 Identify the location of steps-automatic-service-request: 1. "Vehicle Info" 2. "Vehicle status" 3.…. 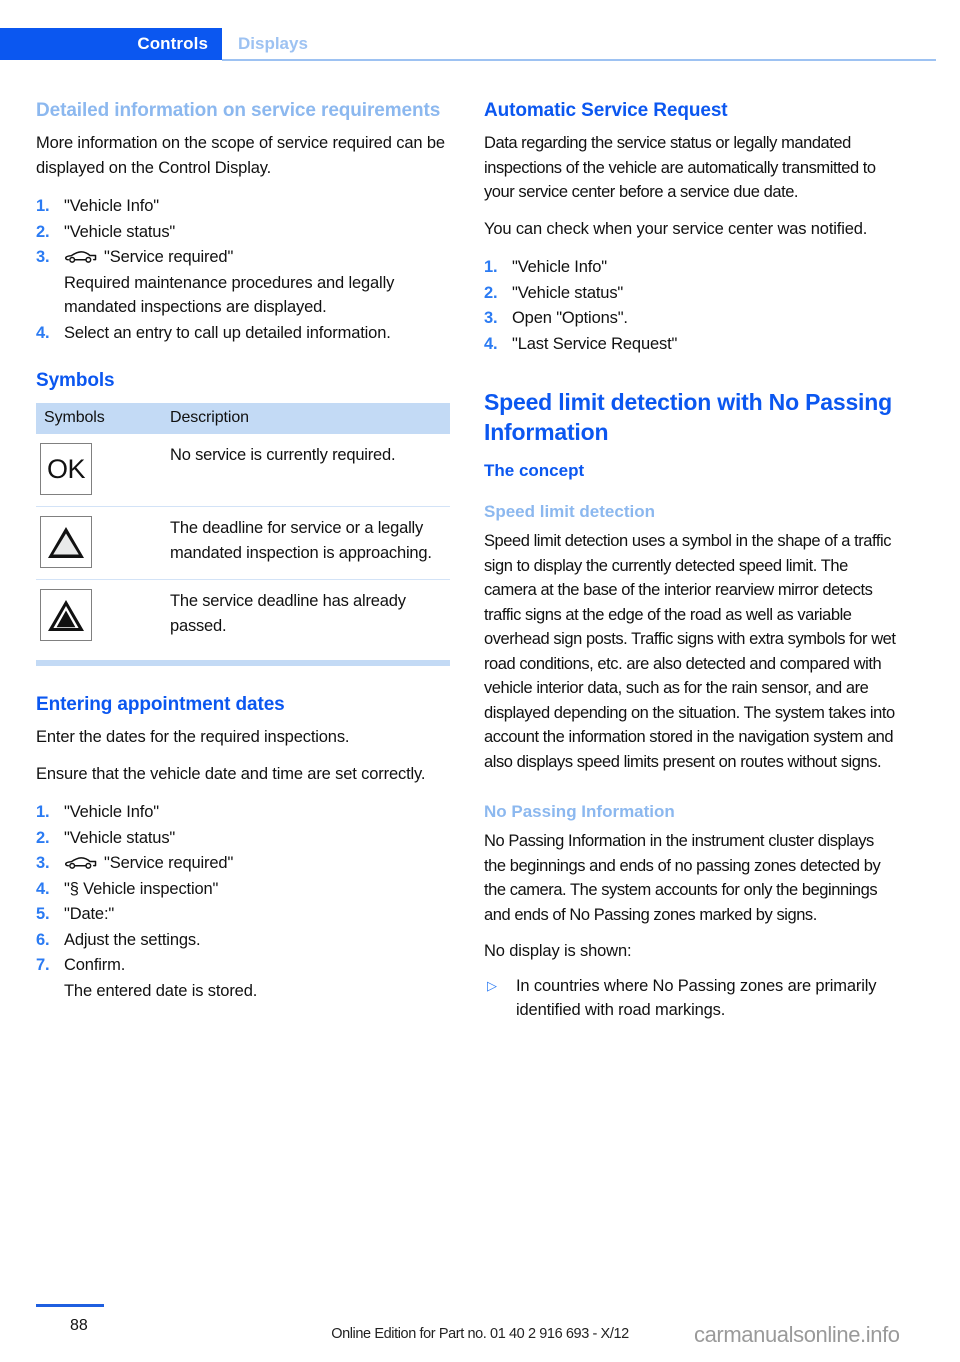
(691, 305).